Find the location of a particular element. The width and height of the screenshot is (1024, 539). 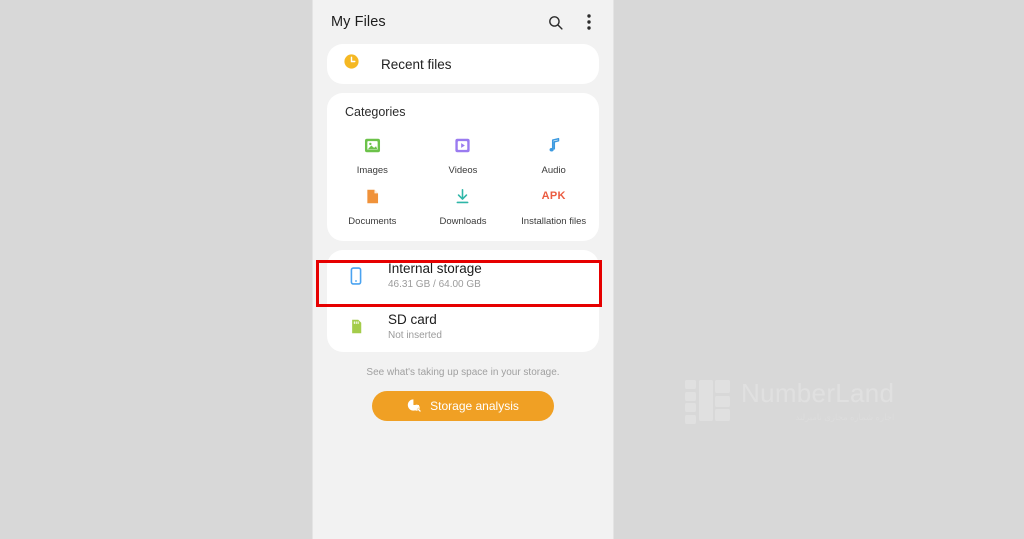

apk-icon: APK is located at coordinates (554, 196).